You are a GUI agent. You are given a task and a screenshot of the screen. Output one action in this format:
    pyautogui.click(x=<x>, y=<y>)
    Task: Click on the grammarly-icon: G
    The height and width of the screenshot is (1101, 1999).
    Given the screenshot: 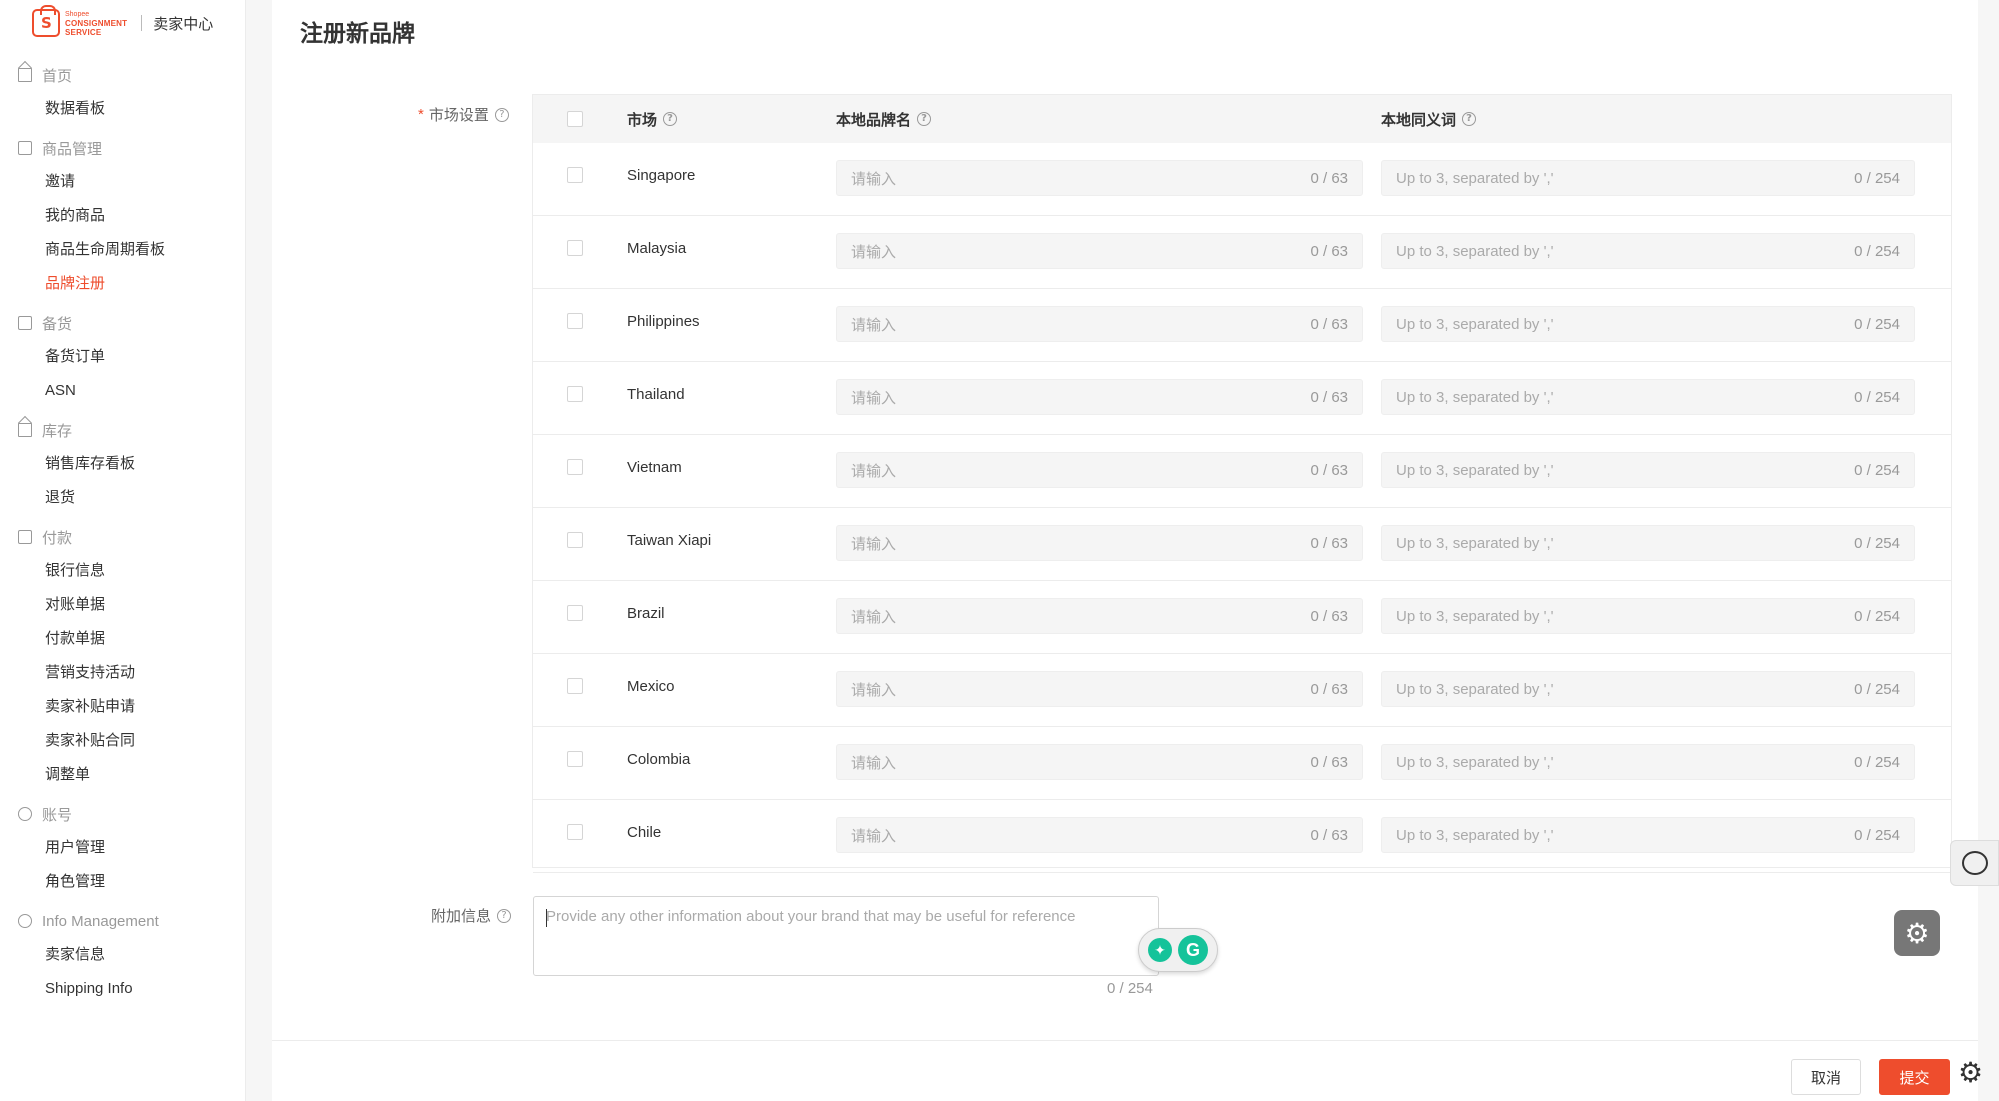 What is the action you would take?
    pyautogui.click(x=1193, y=950)
    